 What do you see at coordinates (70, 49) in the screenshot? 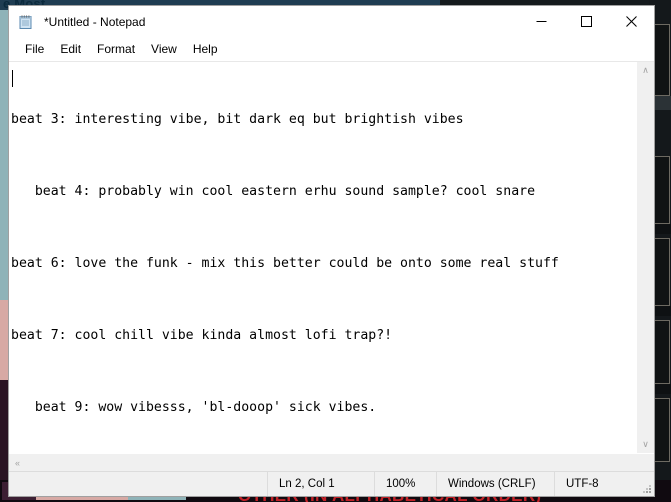
I see `menu-item-edit: Edit` at bounding box center [70, 49].